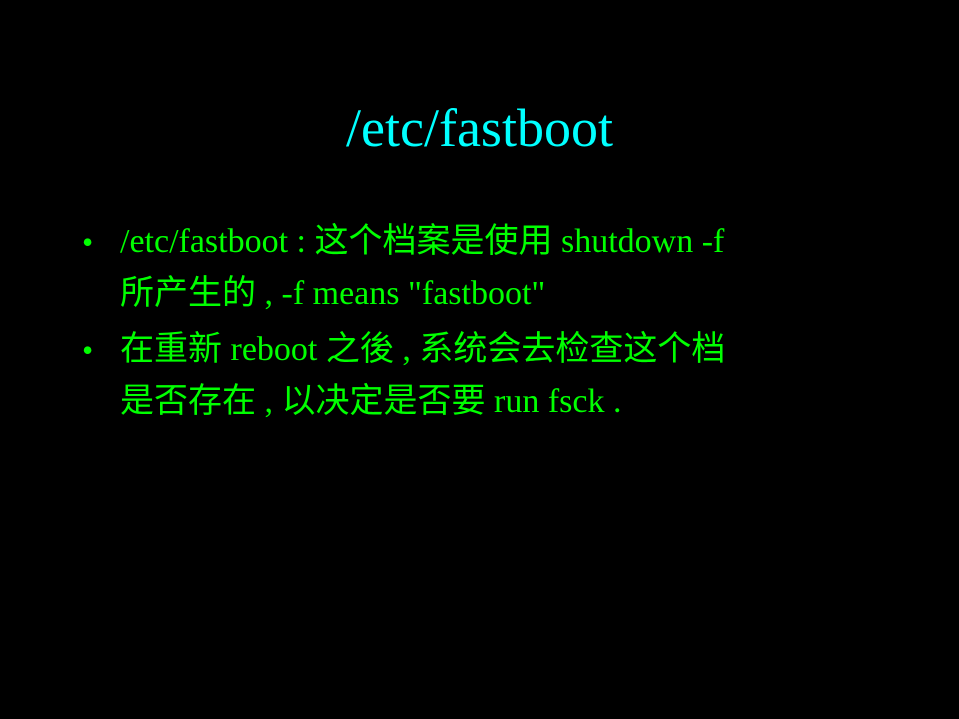 Image resolution: width=959 pixels, height=719 pixels. Describe the element at coordinates (371, 401) in the screenshot. I see `bullet-text-line: 是否存在 , 以决定是否要 run fsck .` at that location.